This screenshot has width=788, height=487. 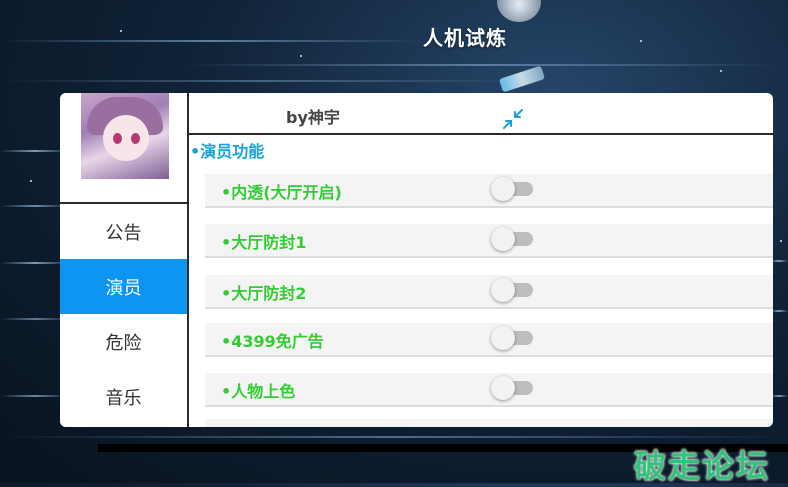 What do you see at coordinates (489, 340) in the screenshot?
I see `feature-row: •4399免广告` at bounding box center [489, 340].